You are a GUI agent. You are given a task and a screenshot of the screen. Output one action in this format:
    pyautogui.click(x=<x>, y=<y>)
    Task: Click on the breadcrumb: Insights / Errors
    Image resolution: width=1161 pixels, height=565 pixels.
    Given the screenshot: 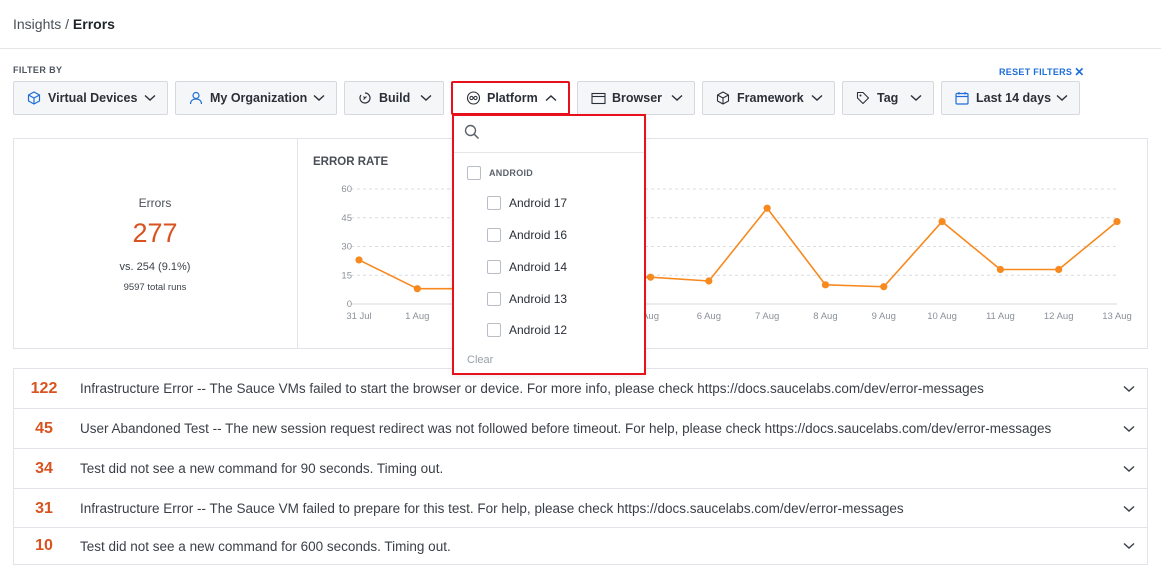 What is the action you would take?
    pyautogui.click(x=64, y=24)
    